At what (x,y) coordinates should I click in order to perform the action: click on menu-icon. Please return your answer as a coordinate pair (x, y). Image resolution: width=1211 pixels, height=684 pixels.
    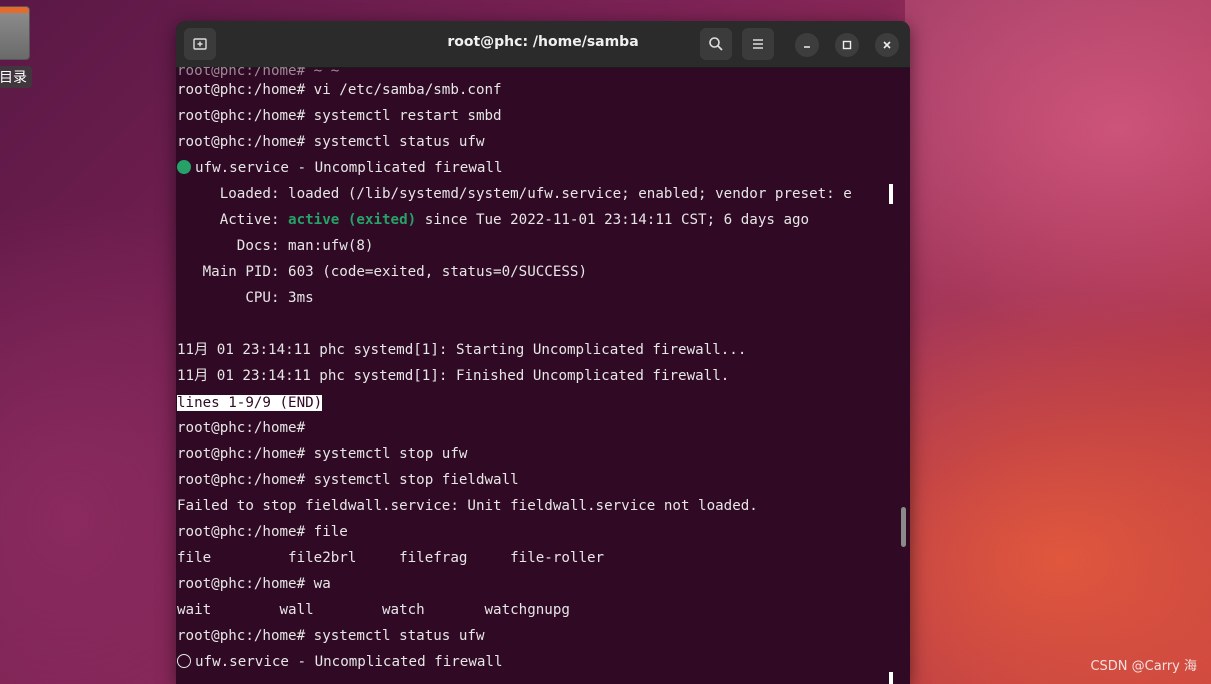
    Looking at the image, I should click on (758, 44).